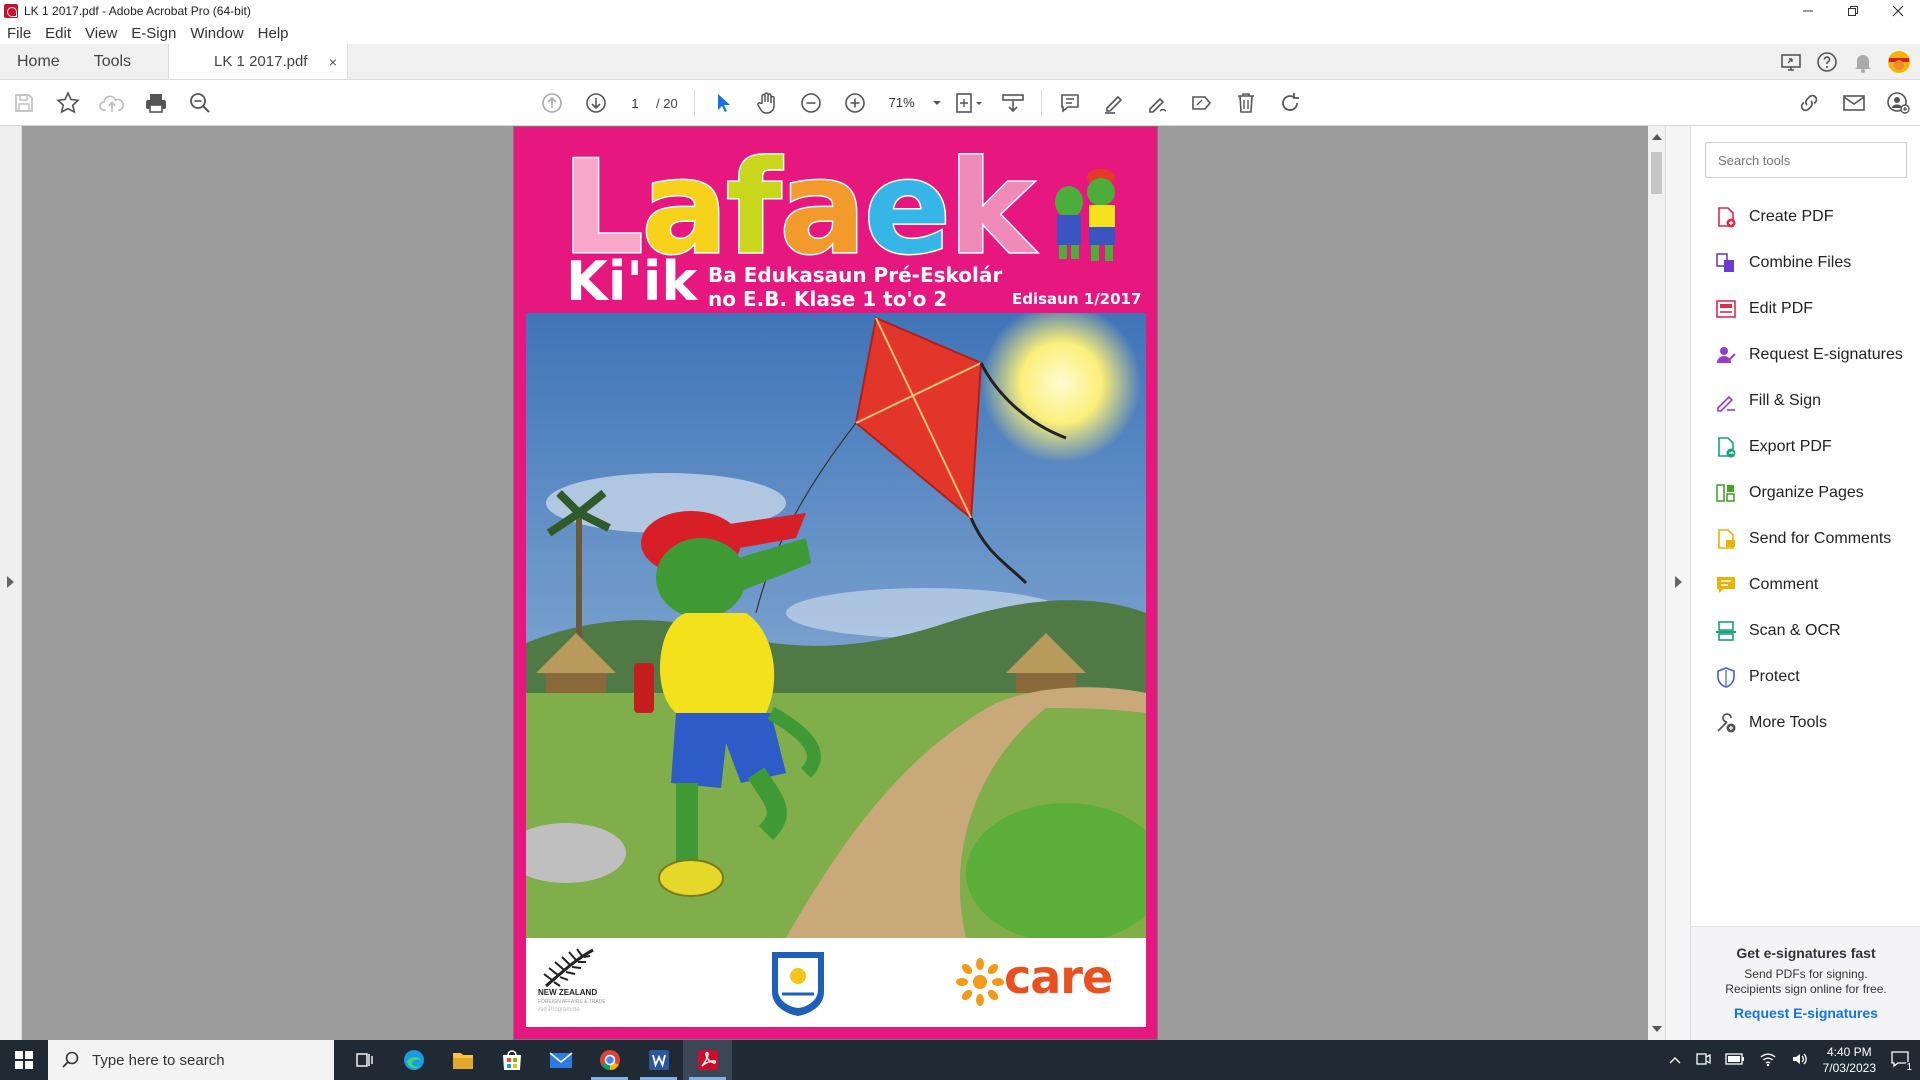  Describe the element at coordinates (413, 1060) in the screenshot. I see `edge-browser-icon` at that location.